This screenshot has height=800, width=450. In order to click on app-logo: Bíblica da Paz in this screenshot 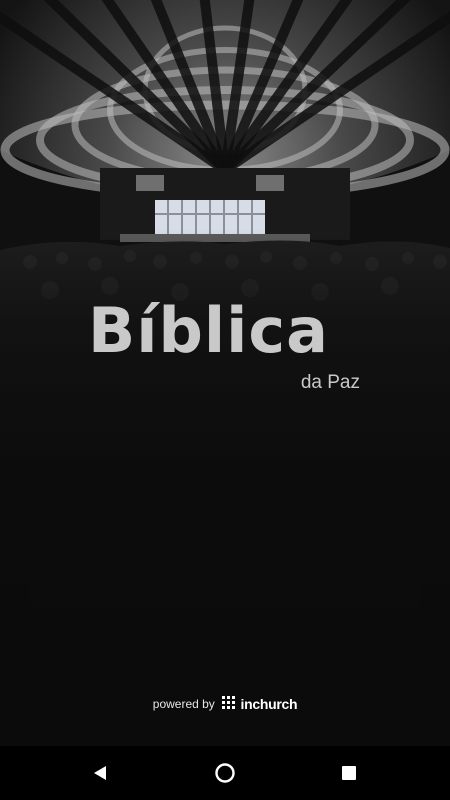, I will do `click(228, 350)`.